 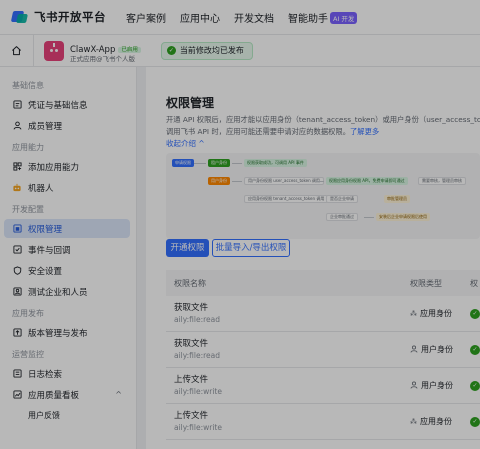 What do you see at coordinates (414, 386) in the screenshot?
I see `user-identity-icon` at bounding box center [414, 386].